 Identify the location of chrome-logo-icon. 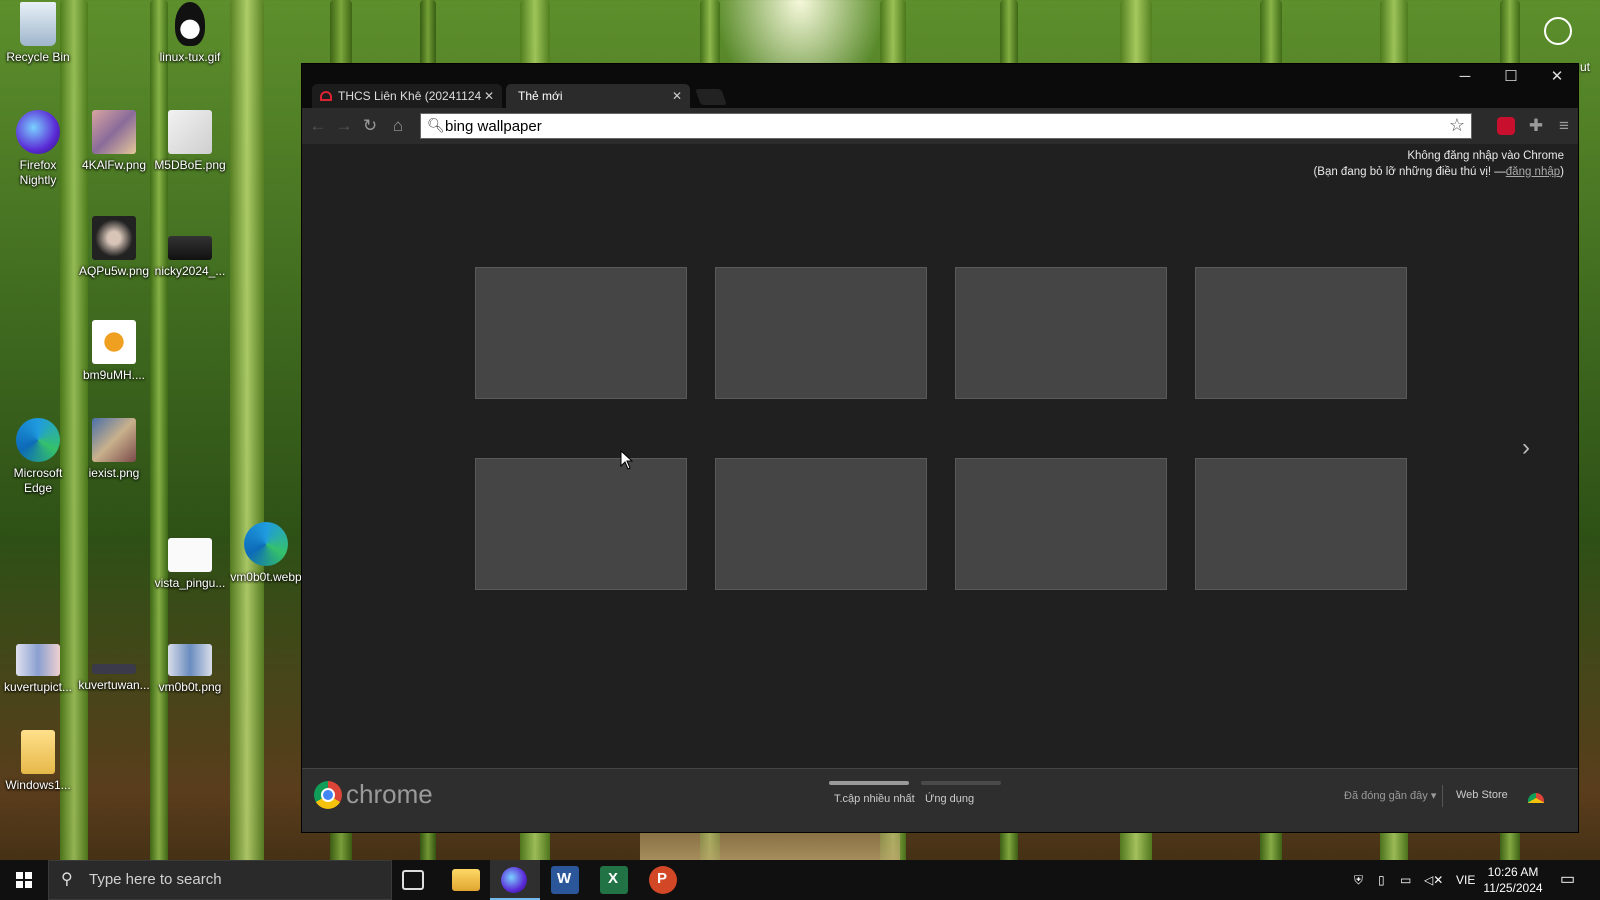
(328, 795).